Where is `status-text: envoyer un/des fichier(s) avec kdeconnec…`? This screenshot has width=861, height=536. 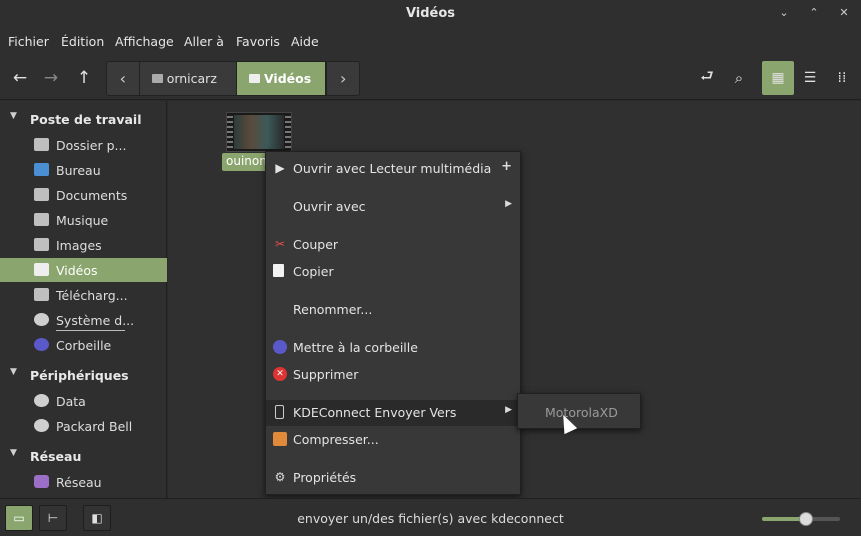 status-text: envoyer un/des fichier(s) avec kdeconnec… is located at coordinates (430, 518).